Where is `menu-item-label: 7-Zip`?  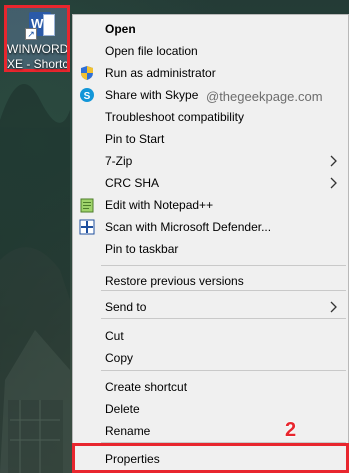 menu-item-label: 7-Zip is located at coordinates (119, 161).